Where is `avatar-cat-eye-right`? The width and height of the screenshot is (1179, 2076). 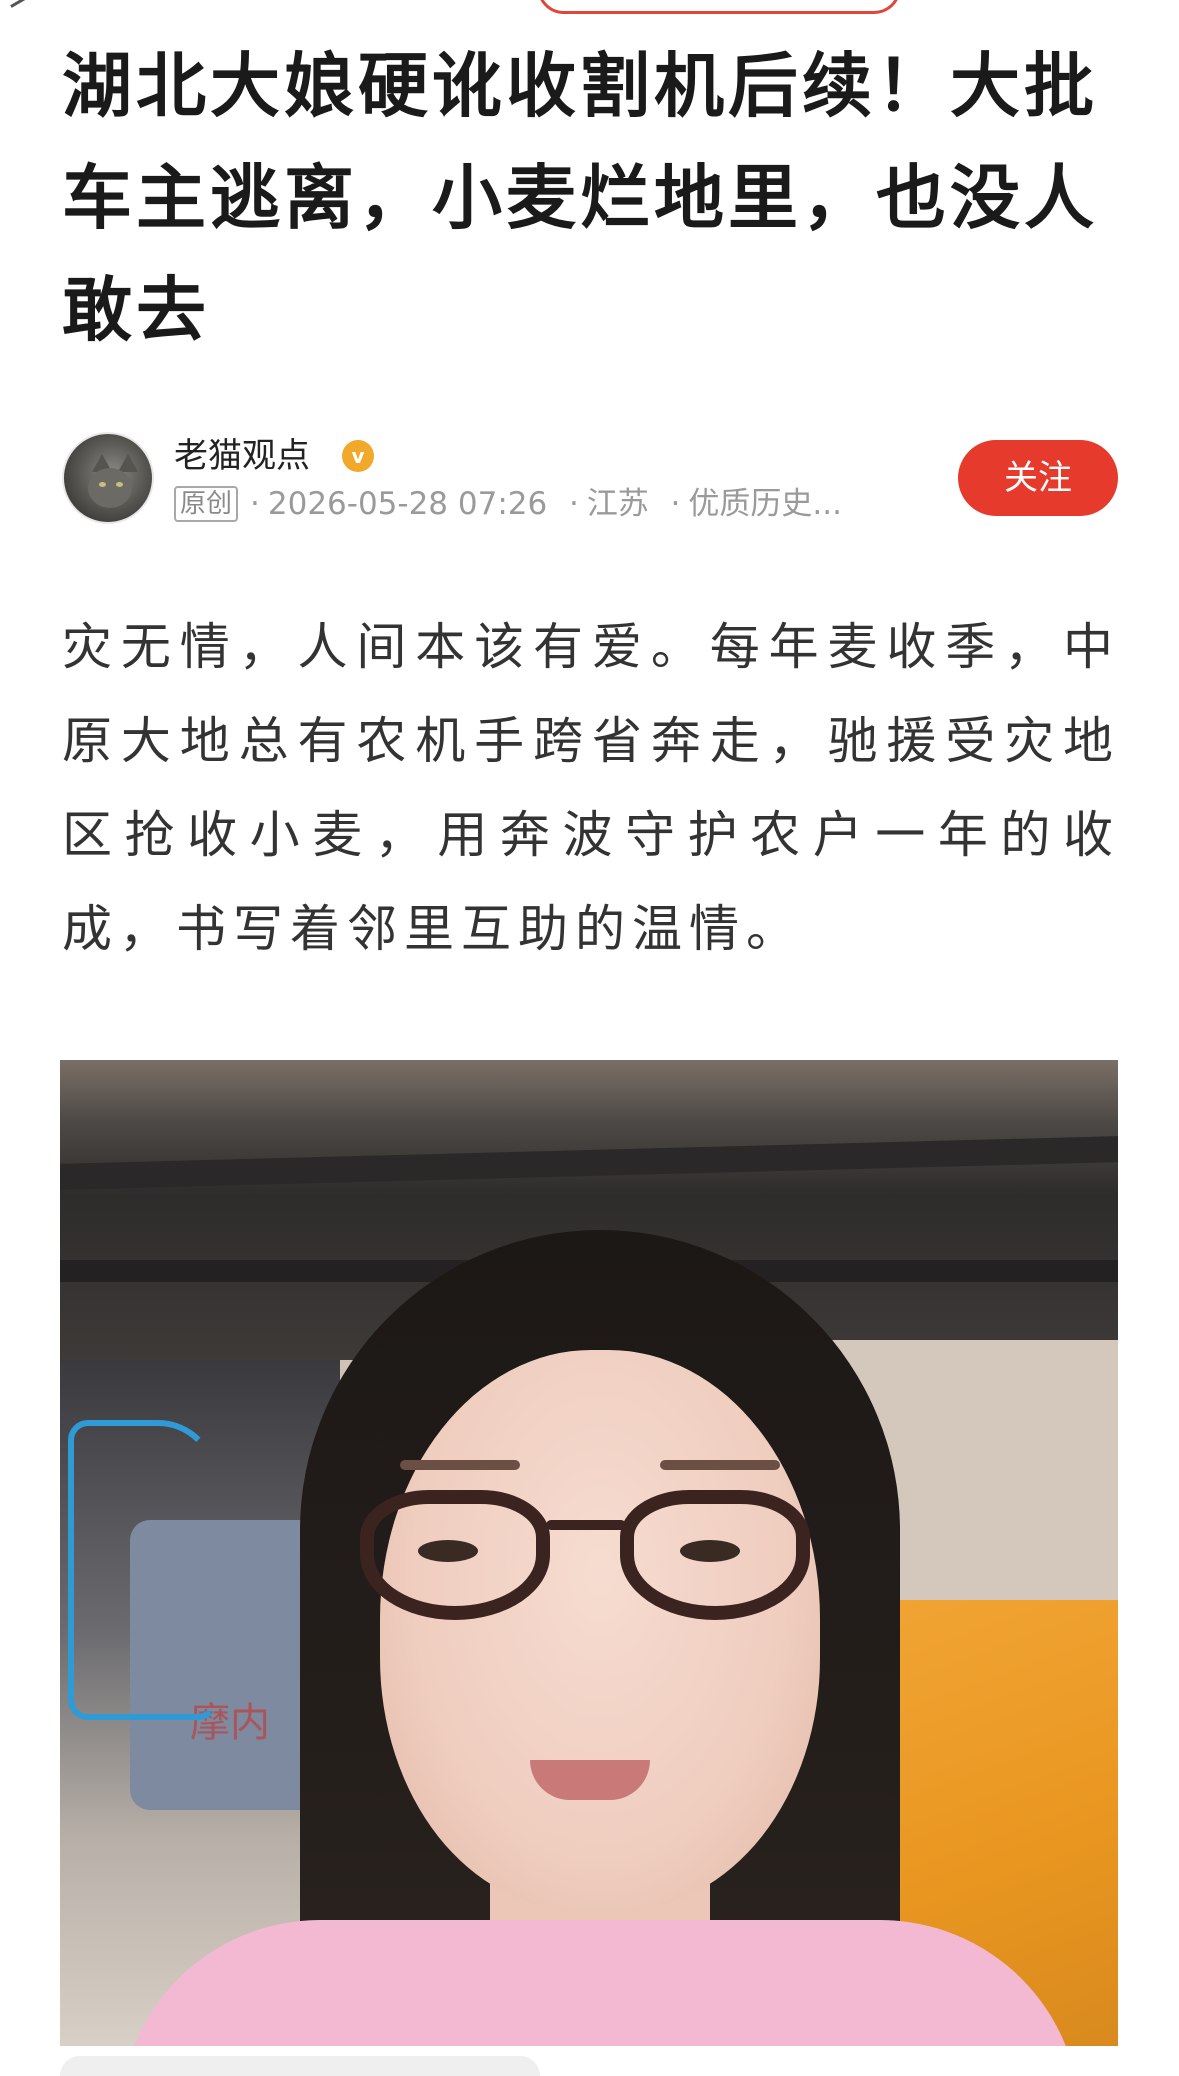 avatar-cat-eye-right is located at coordinates (119, 484).